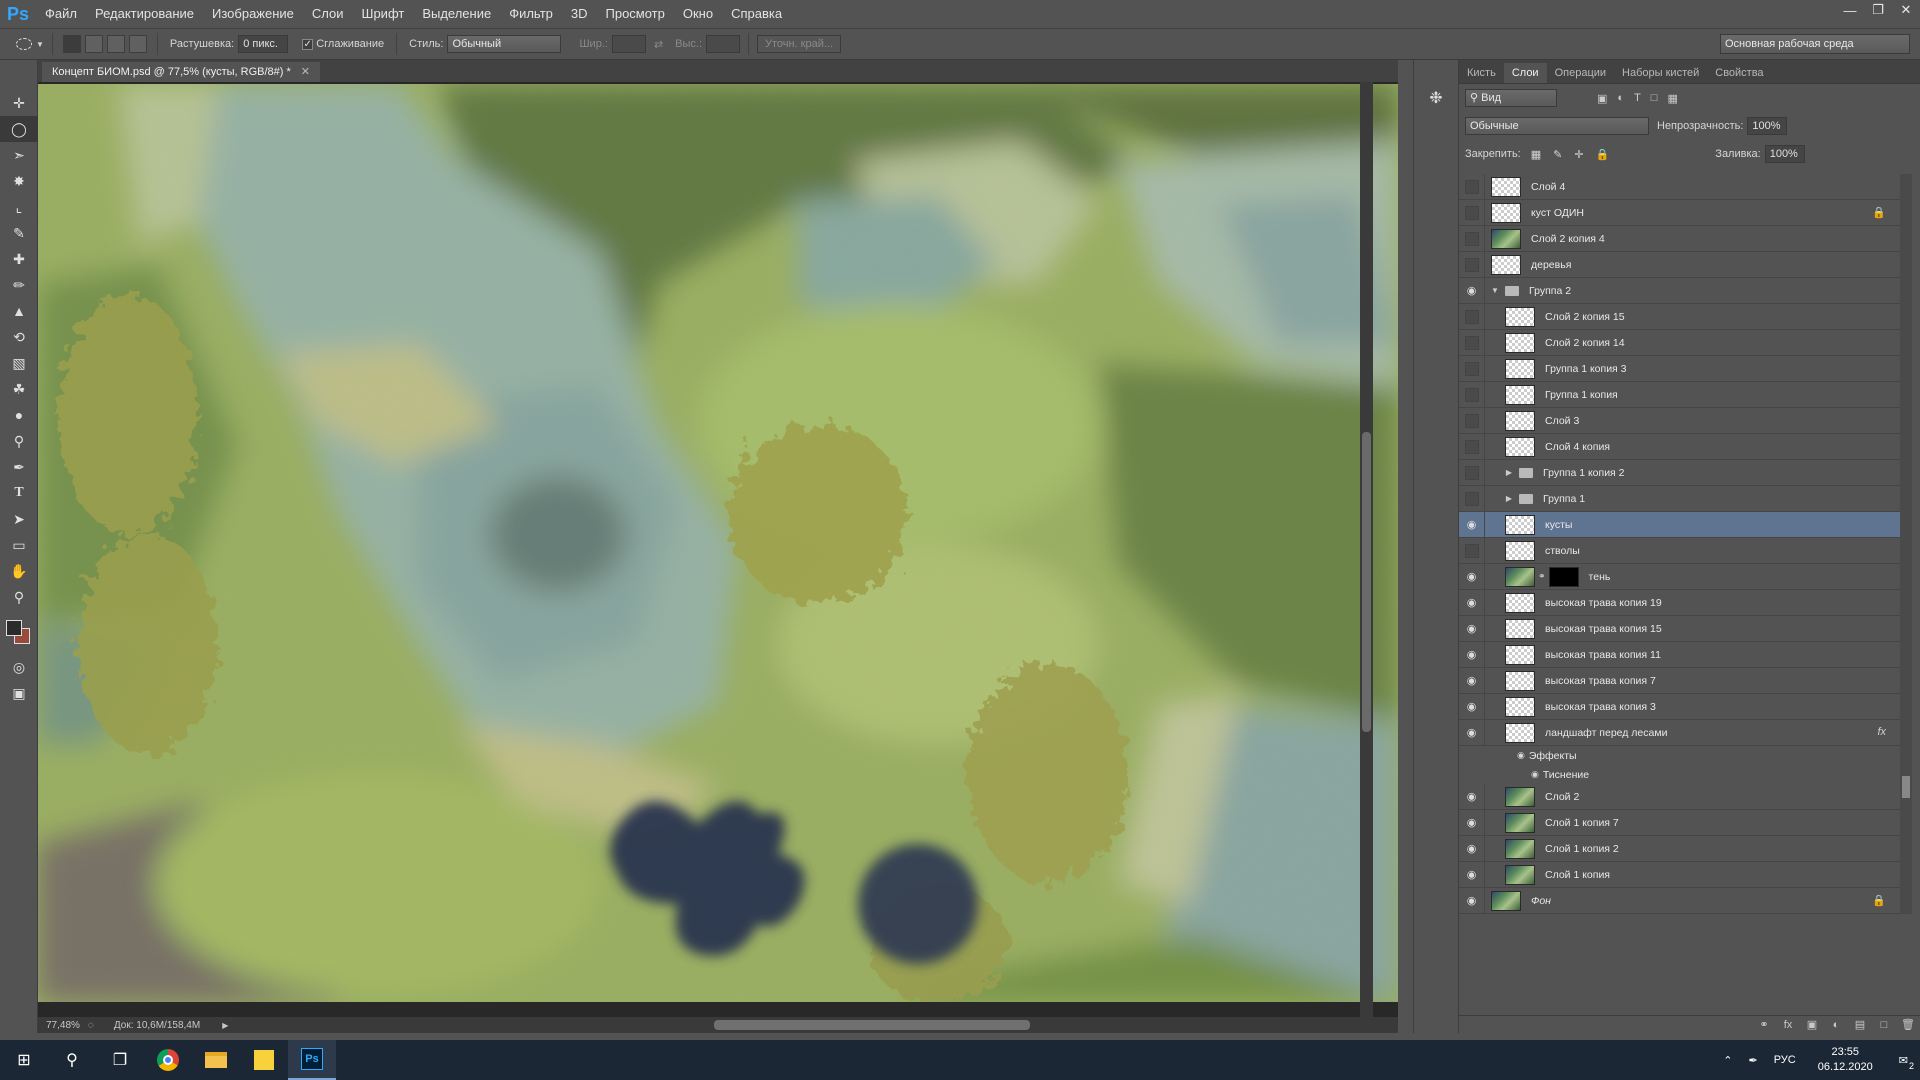 This screenshot has height=1080, width=1920. What do you see at coordinates (1764, 1025) in the screenshot?
I see `link-layers-icon: ⚭` at bounding box center [1764, 1025].